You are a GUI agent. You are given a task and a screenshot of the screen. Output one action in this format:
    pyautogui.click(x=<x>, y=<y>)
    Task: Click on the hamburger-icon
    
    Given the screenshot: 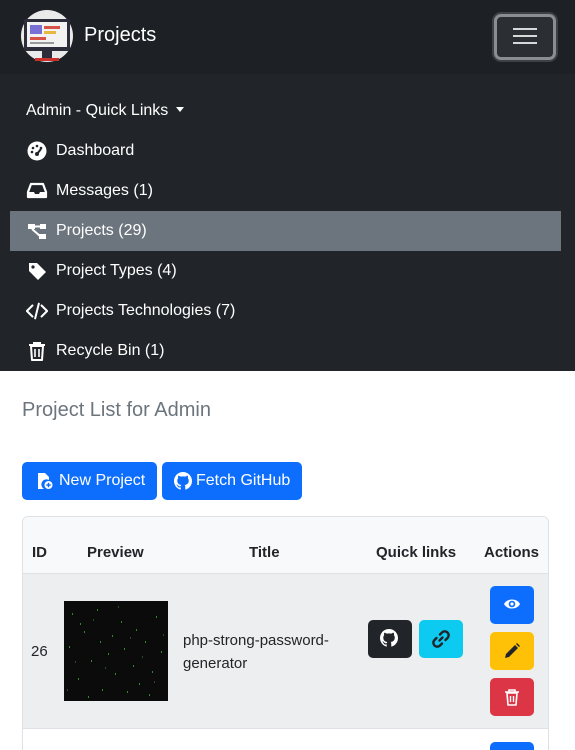 What is the action you would take?
    pyautogui.click(x=525, y=29)
    